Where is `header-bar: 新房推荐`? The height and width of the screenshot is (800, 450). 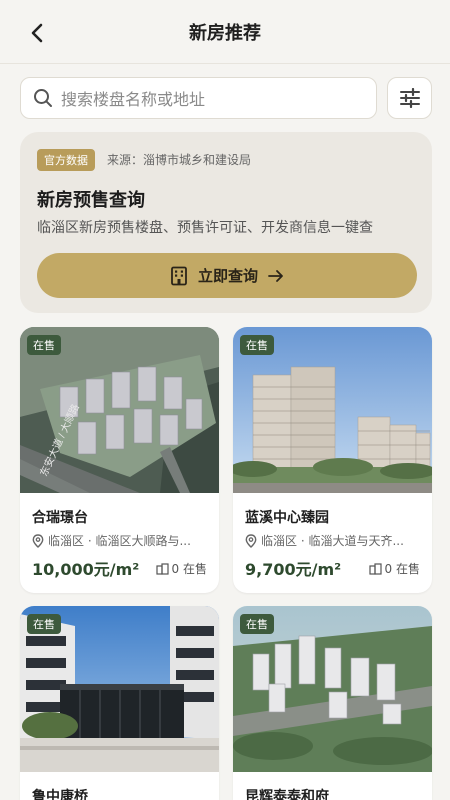
header-bar: 新房推荐 is located at coordinates (225, 32).